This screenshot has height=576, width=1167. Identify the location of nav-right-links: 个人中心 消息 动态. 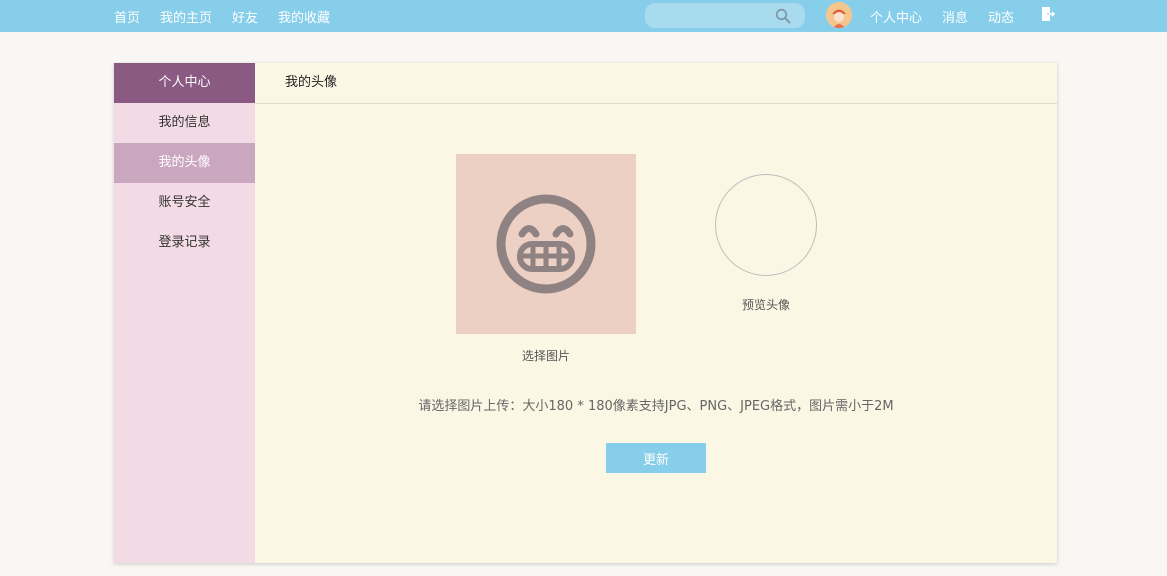
(952, 16).